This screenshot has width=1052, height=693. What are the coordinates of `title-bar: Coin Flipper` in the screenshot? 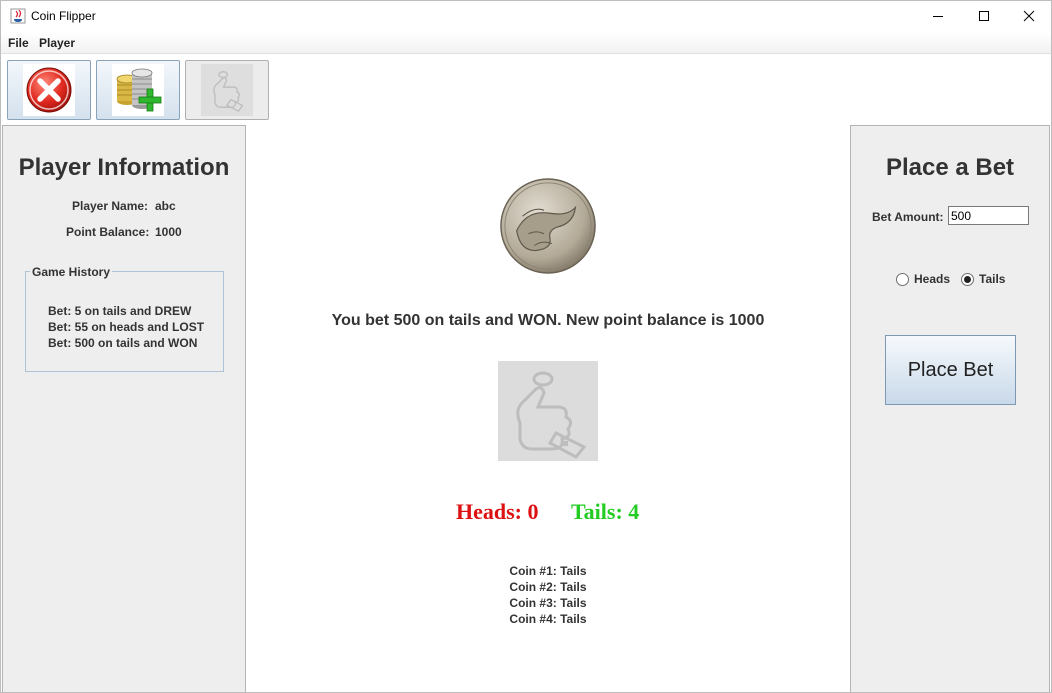 It's located at (526, 16).